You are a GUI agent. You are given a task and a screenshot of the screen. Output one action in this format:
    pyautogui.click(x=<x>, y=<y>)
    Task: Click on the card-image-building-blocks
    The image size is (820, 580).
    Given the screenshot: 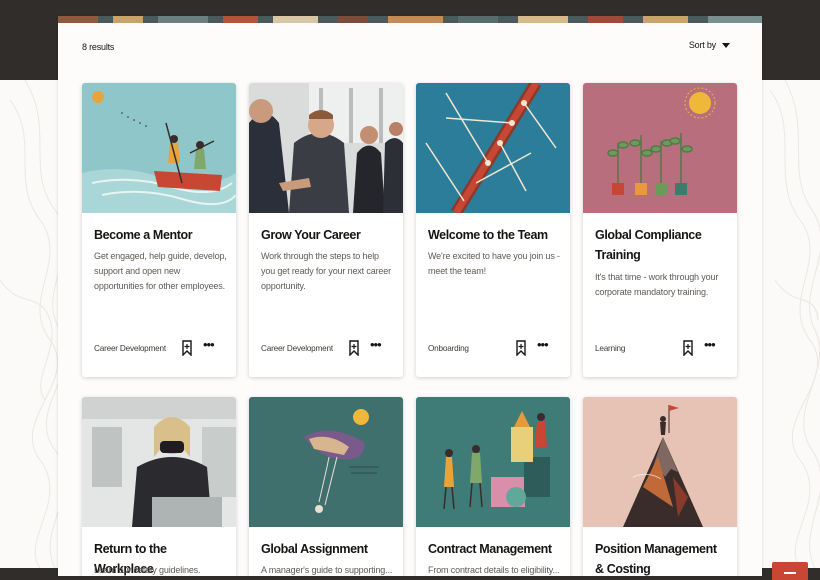 What is the action you would take?
    pyautogui.click(x=493, y=462)
    